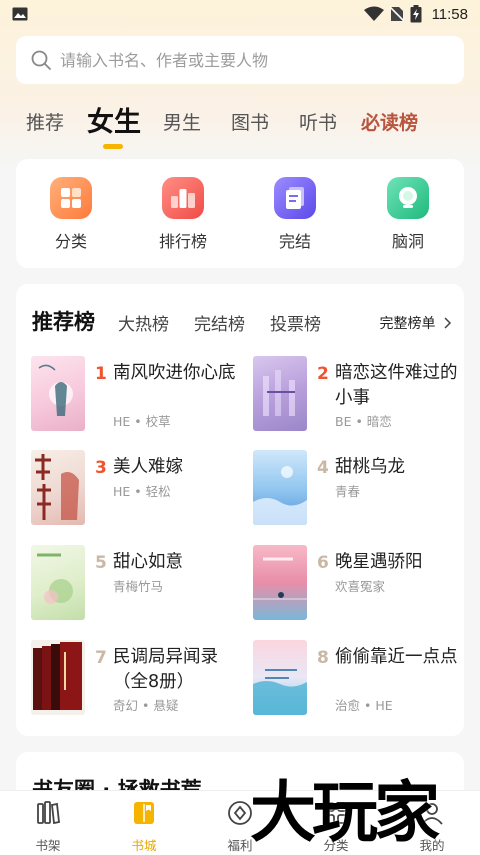 The height and width of the screenshot is (855, 480). Describe the element at coordinates (373, 13) in the screenshot. I see `wifi-icon` at that location.